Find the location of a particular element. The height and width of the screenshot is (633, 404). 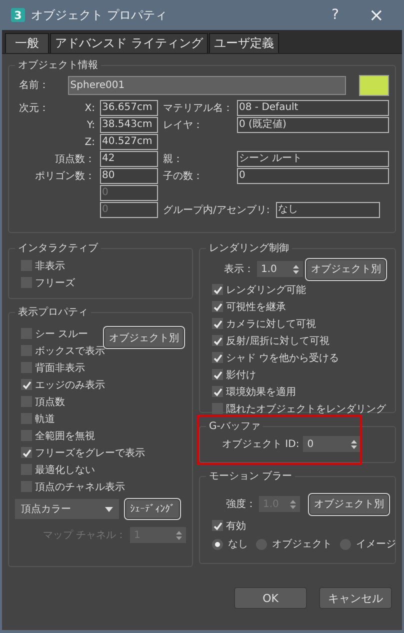

field-label: X: is located at coordinates (89, 108).